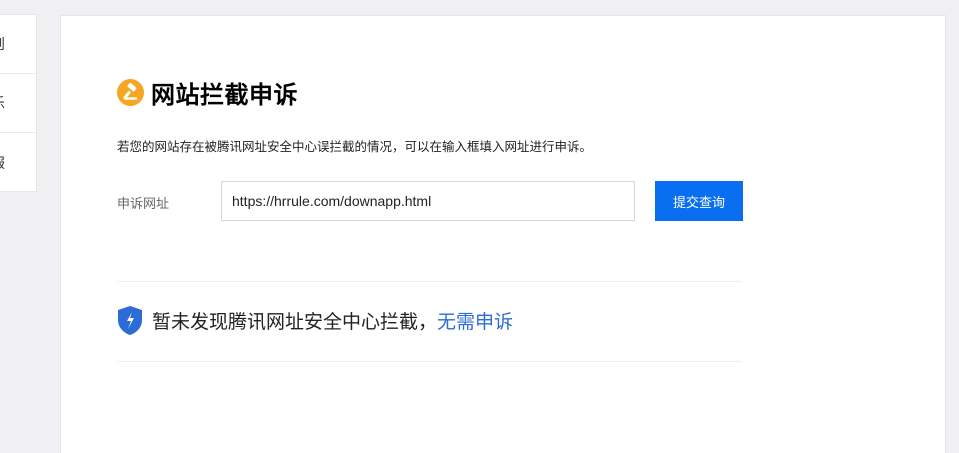  I want to click on submit-query-button: 提交查询, so click(699, 201).